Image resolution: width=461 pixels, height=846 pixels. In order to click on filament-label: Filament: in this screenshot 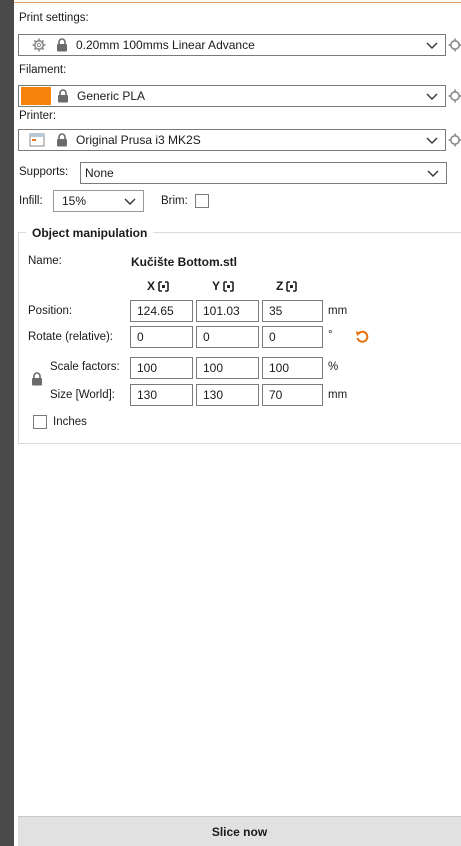, I will do `click(43, 70)`.